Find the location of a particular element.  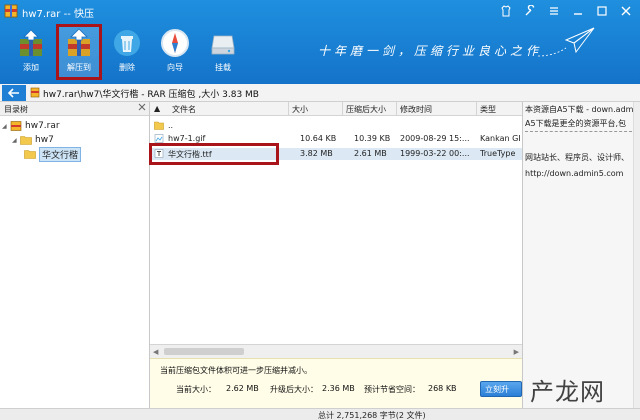

back-button is located at coordinates (14, 93).